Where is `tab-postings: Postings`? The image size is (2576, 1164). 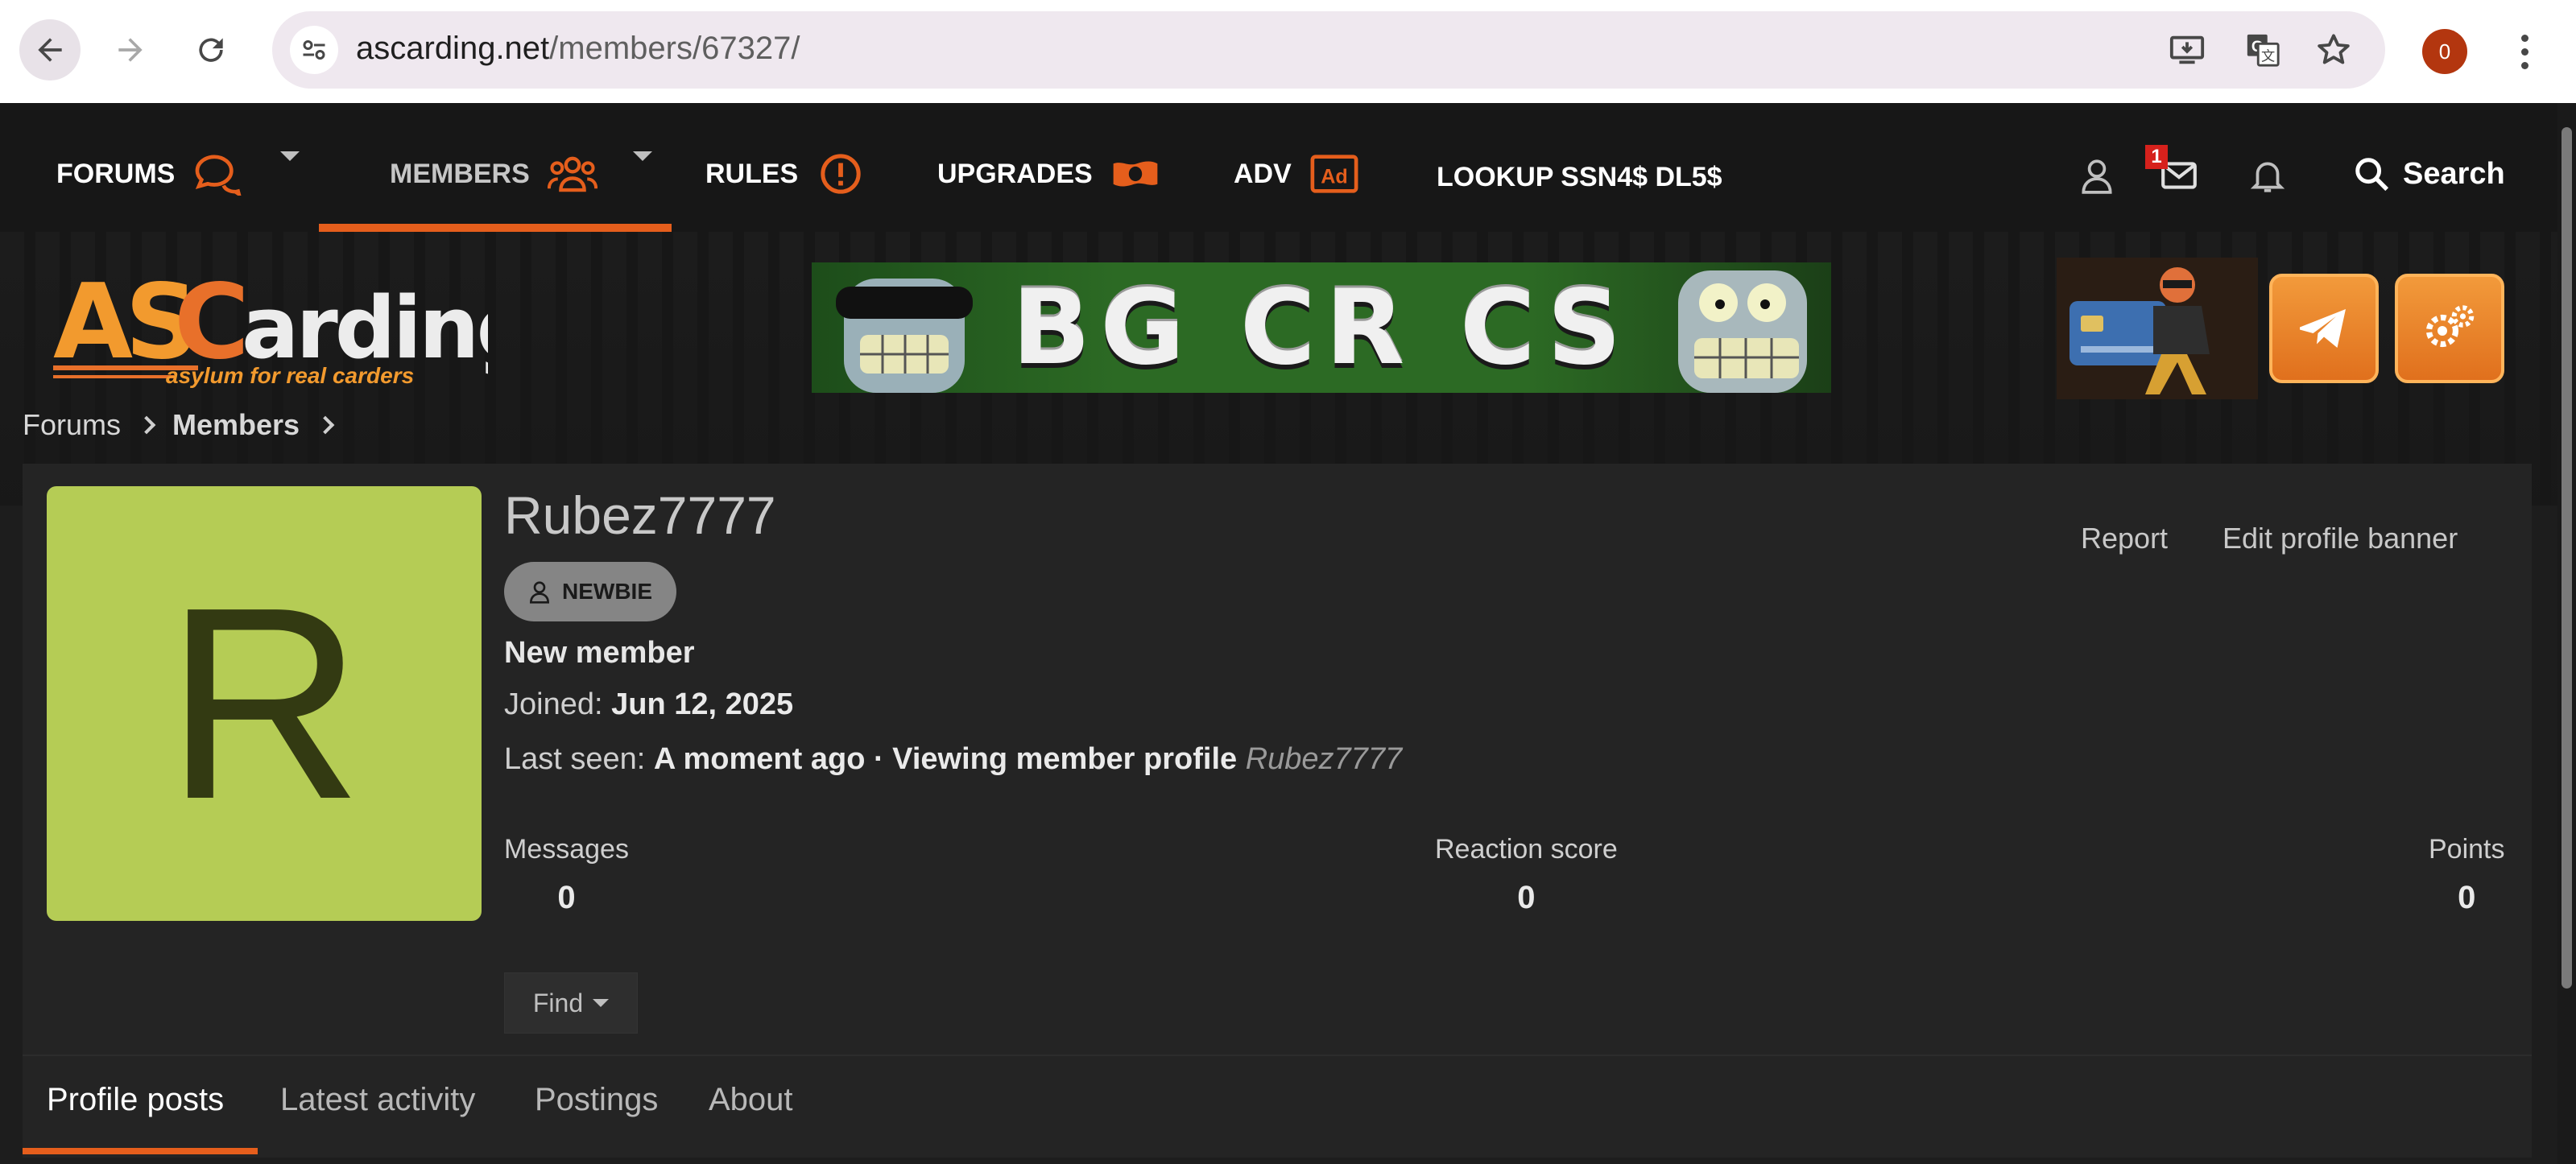
tab-postings: Postings is located at coordinates (597, 1100).